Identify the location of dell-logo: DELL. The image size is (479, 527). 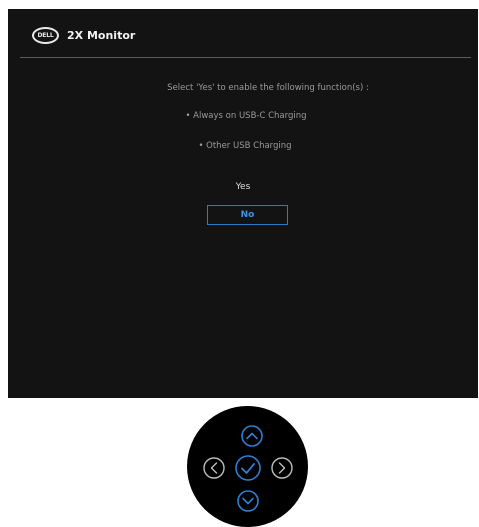
(45, 35).